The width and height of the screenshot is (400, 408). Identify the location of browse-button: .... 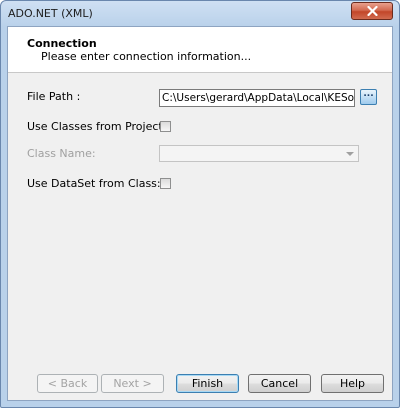
(368, 97).